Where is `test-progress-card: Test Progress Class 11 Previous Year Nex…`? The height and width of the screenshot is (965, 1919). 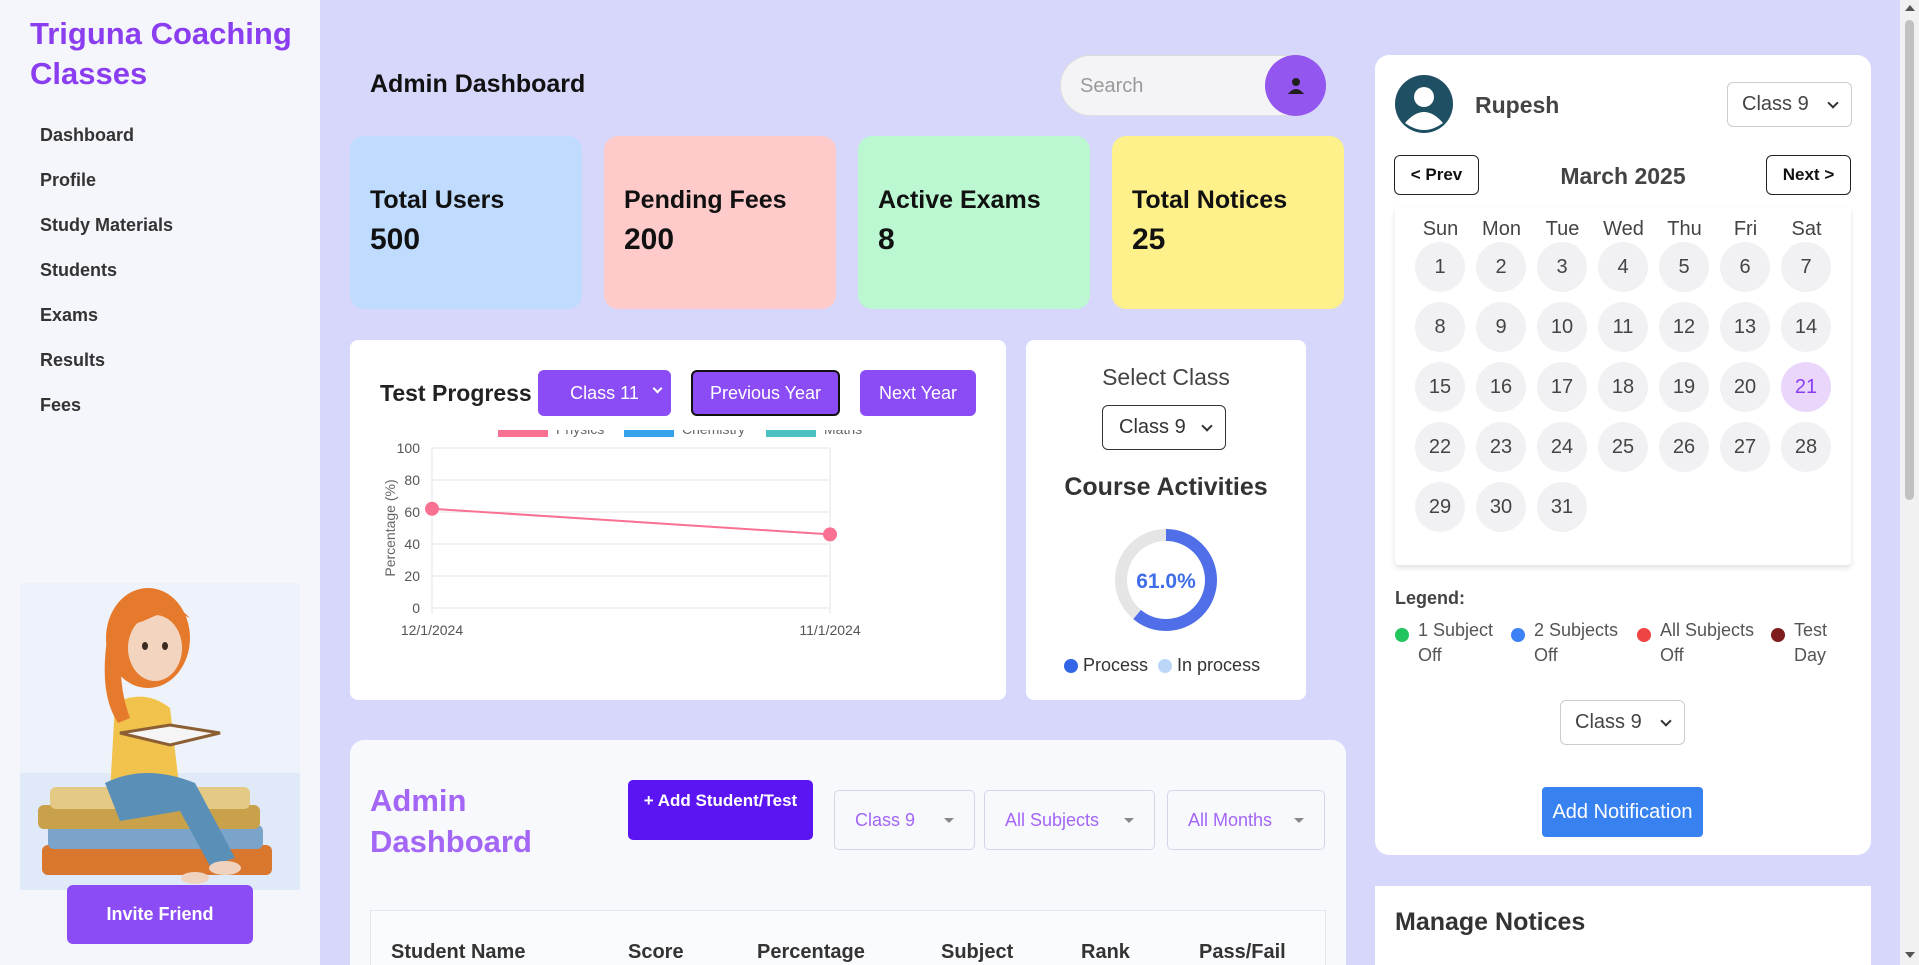 test-progress-card: Test Progress Class 11 Previous Year Nex… is located at coordinates (678, 520).